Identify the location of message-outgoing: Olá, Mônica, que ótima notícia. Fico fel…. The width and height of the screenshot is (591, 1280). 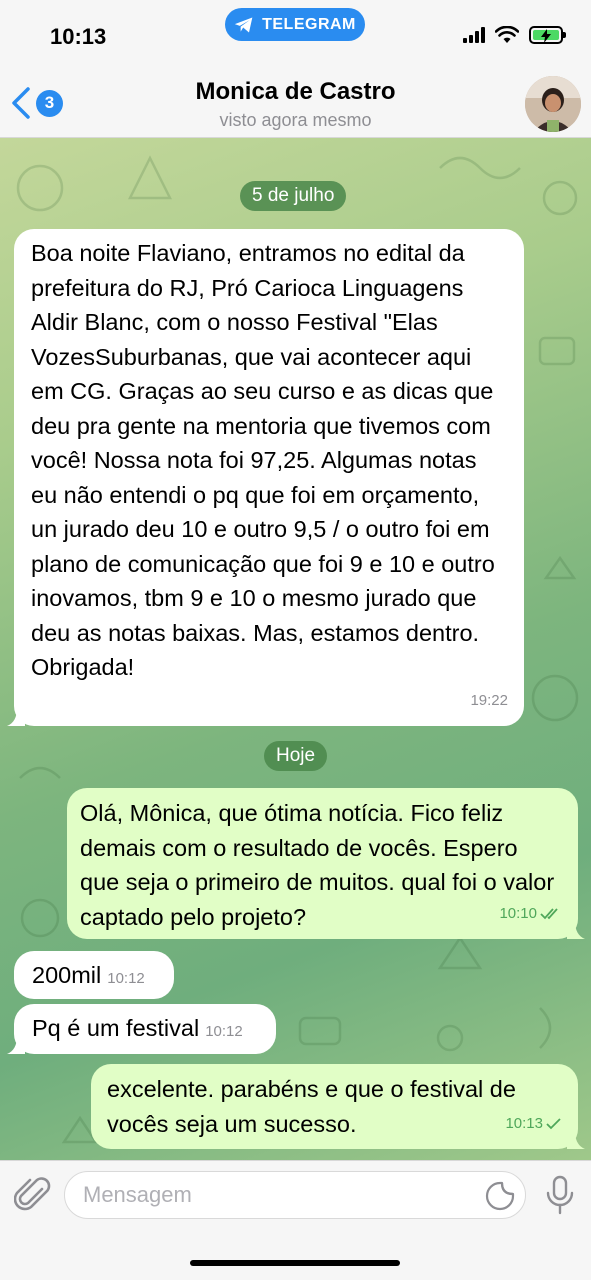
(326, 863).